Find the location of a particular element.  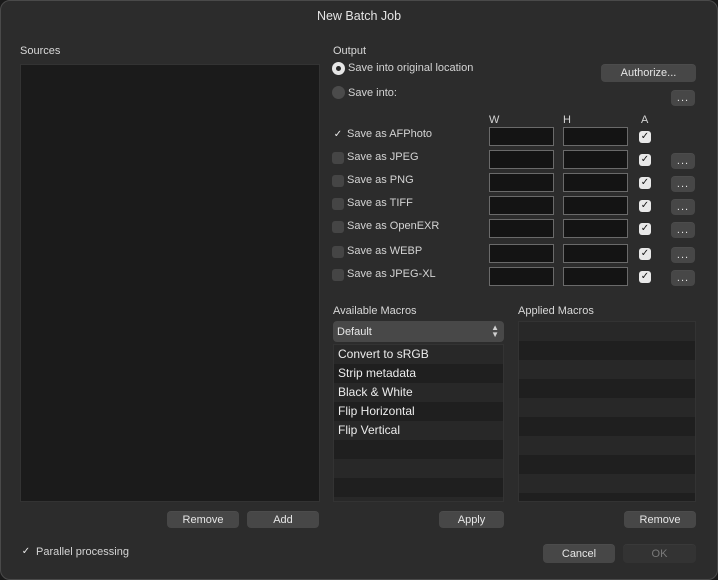

applied-macros-list is located at coordinates (607, 411).